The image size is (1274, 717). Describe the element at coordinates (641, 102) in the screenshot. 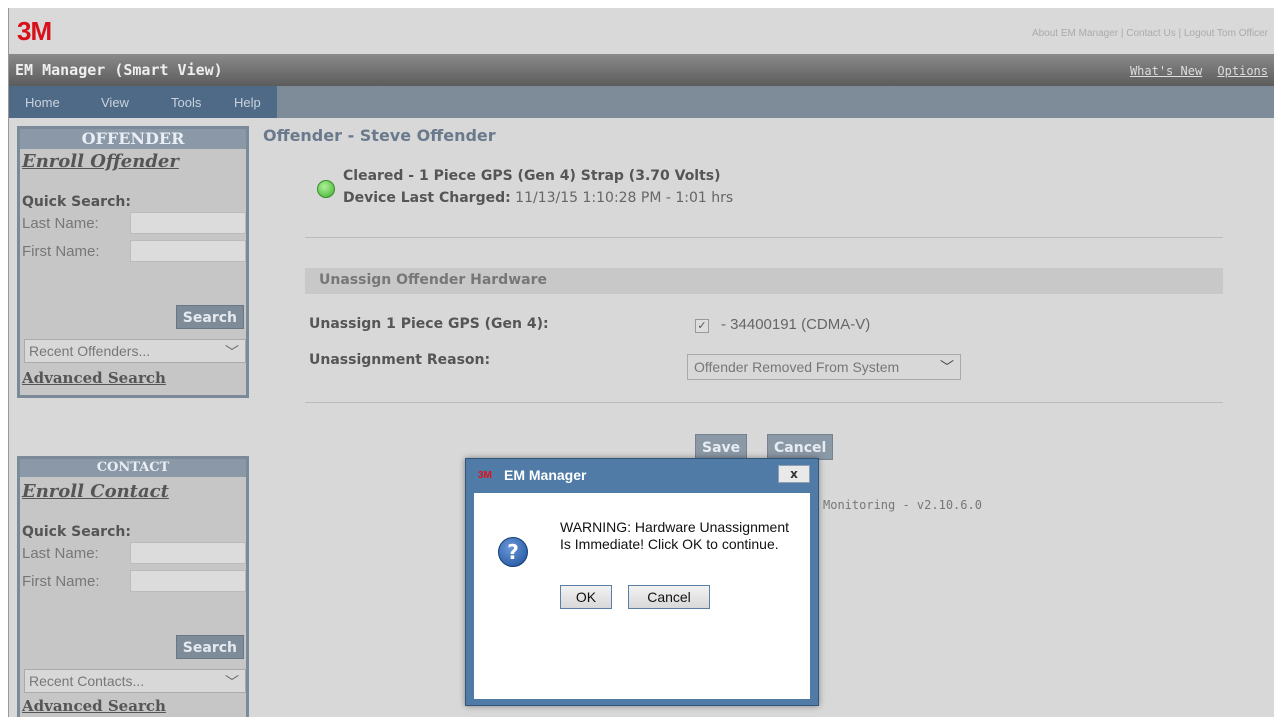

I see `menu-bar: Home View Tools Help` at that location.